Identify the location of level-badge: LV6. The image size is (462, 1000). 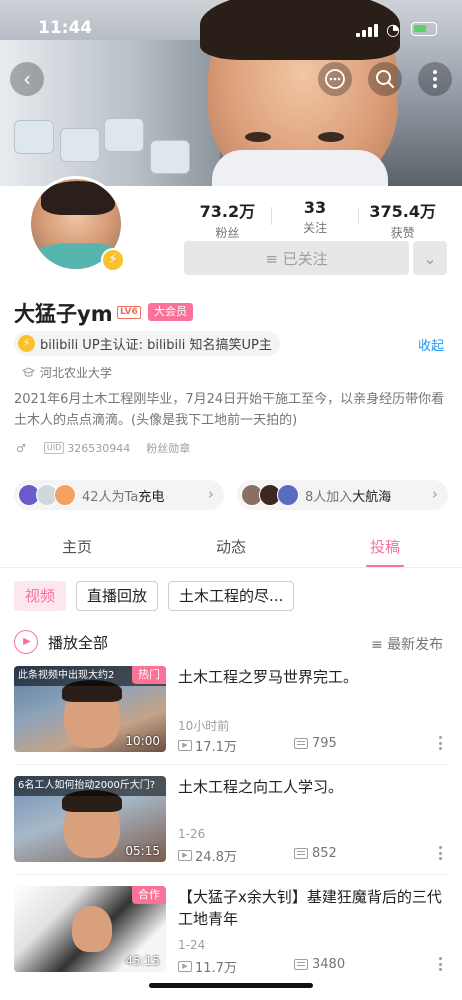
(129, 312).